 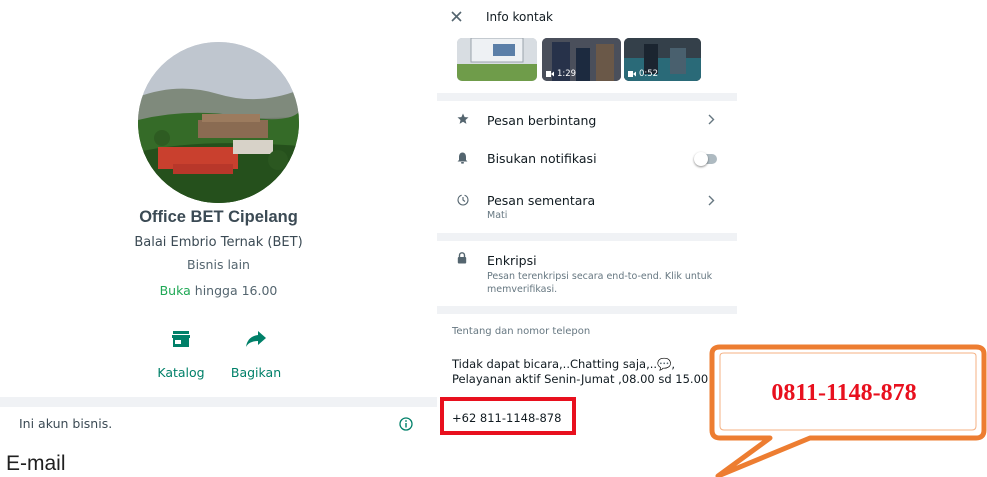 I want to click on mute-notifications-row: Bisukan notifikasi, so click(x=587, y=160).